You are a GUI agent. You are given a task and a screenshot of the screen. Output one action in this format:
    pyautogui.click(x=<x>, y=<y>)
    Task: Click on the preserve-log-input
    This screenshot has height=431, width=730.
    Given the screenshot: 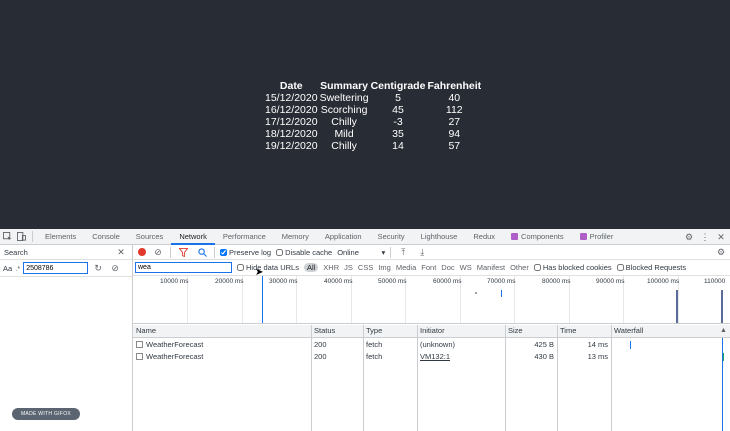 What is the action you would take?
    pyautogui.click(x=223, y=252)
    